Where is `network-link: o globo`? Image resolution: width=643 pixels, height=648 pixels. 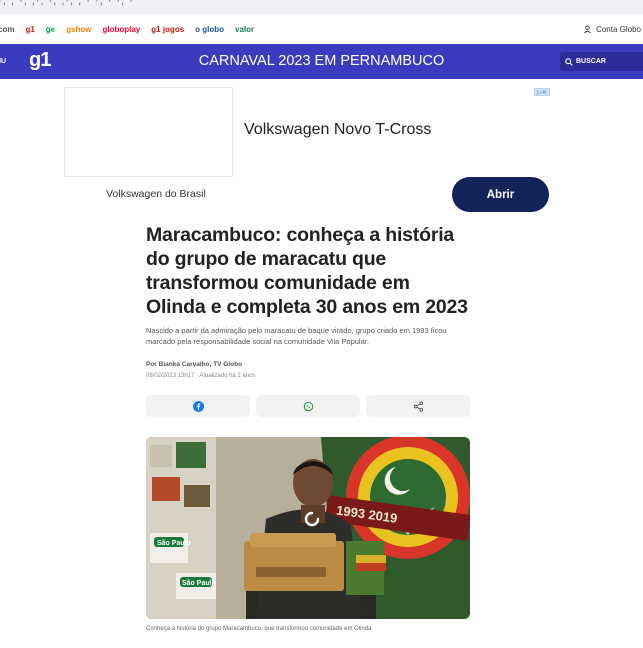 network-link: o globo is located at coordinates (209, 29).